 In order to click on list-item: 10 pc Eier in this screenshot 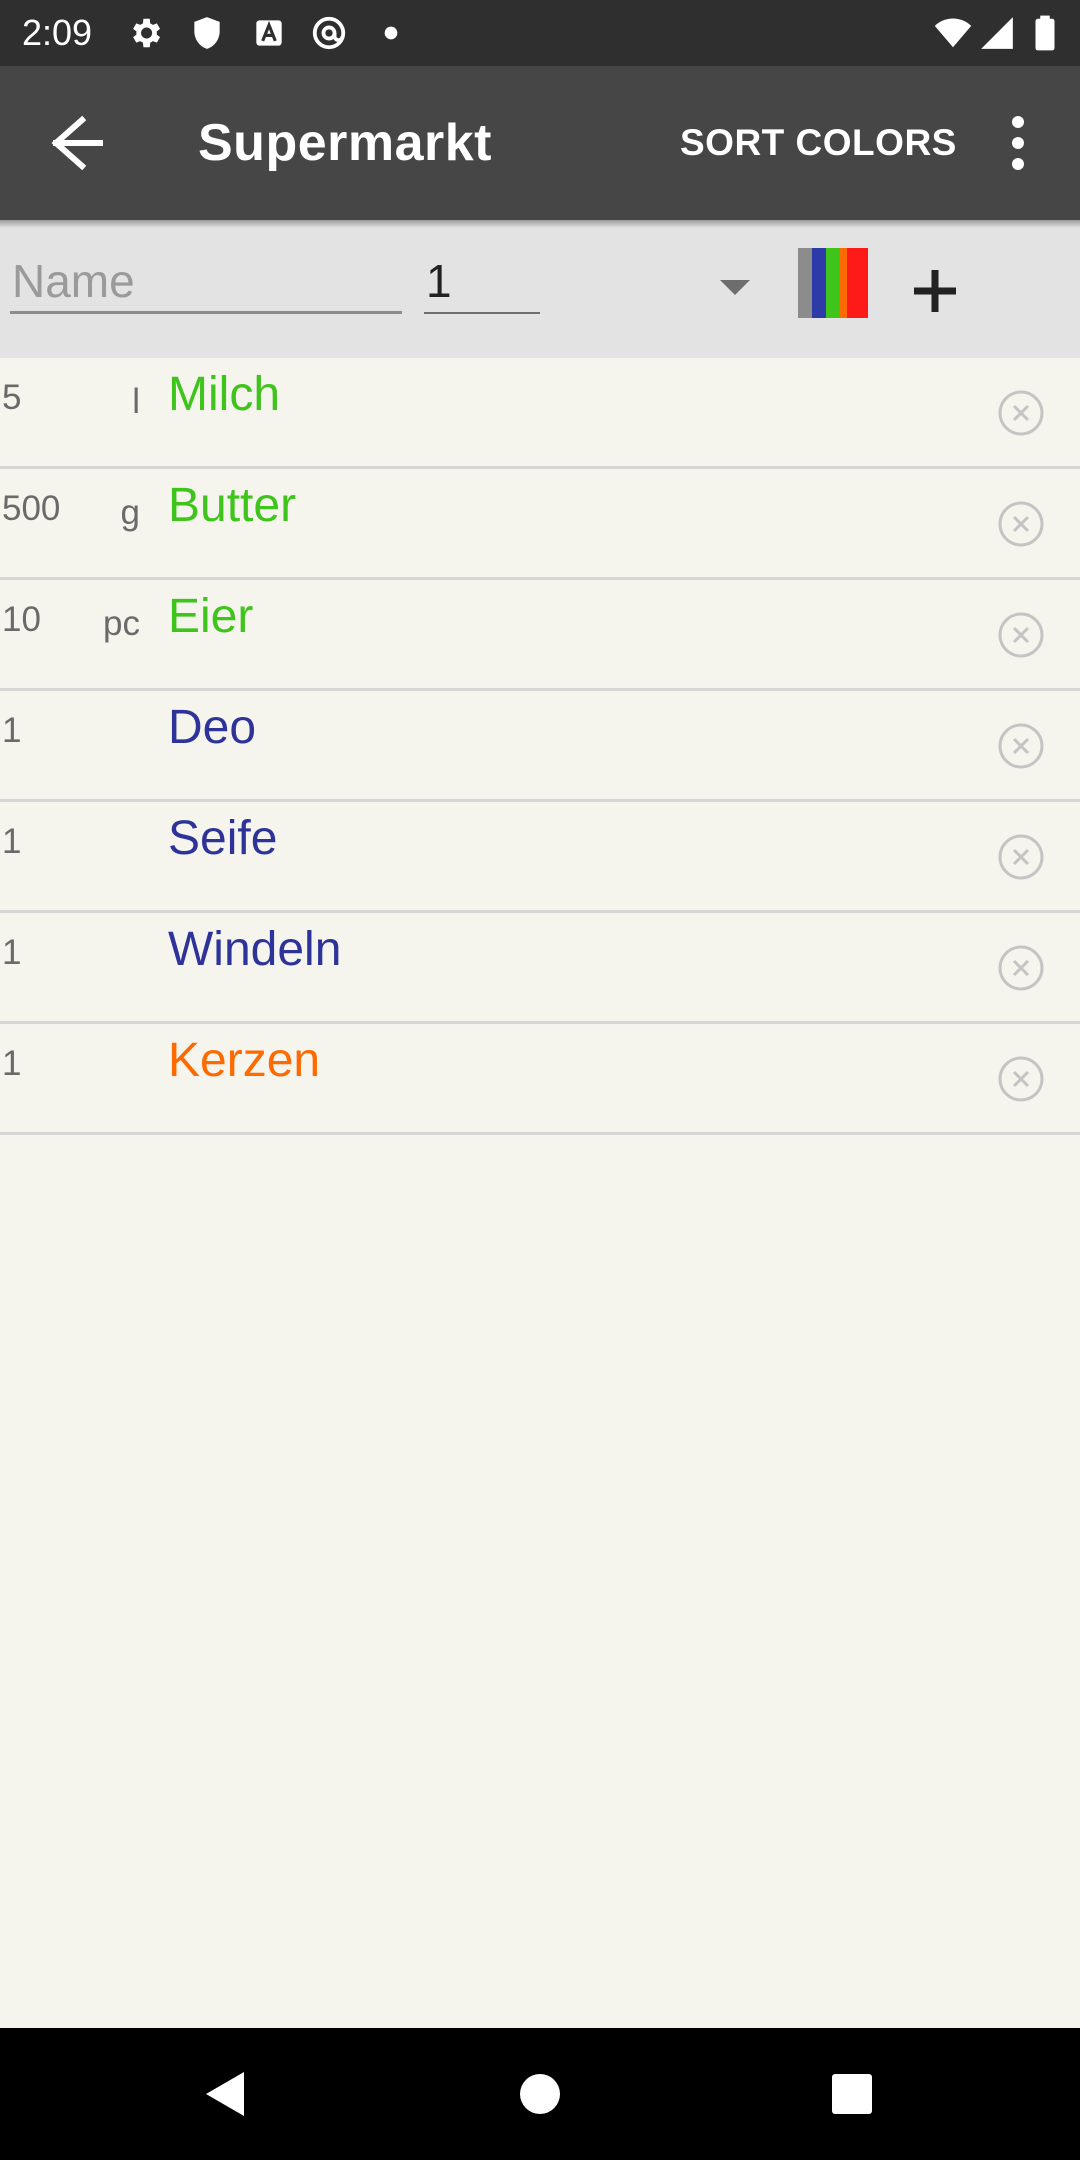, I will do `click(540, 635)`.